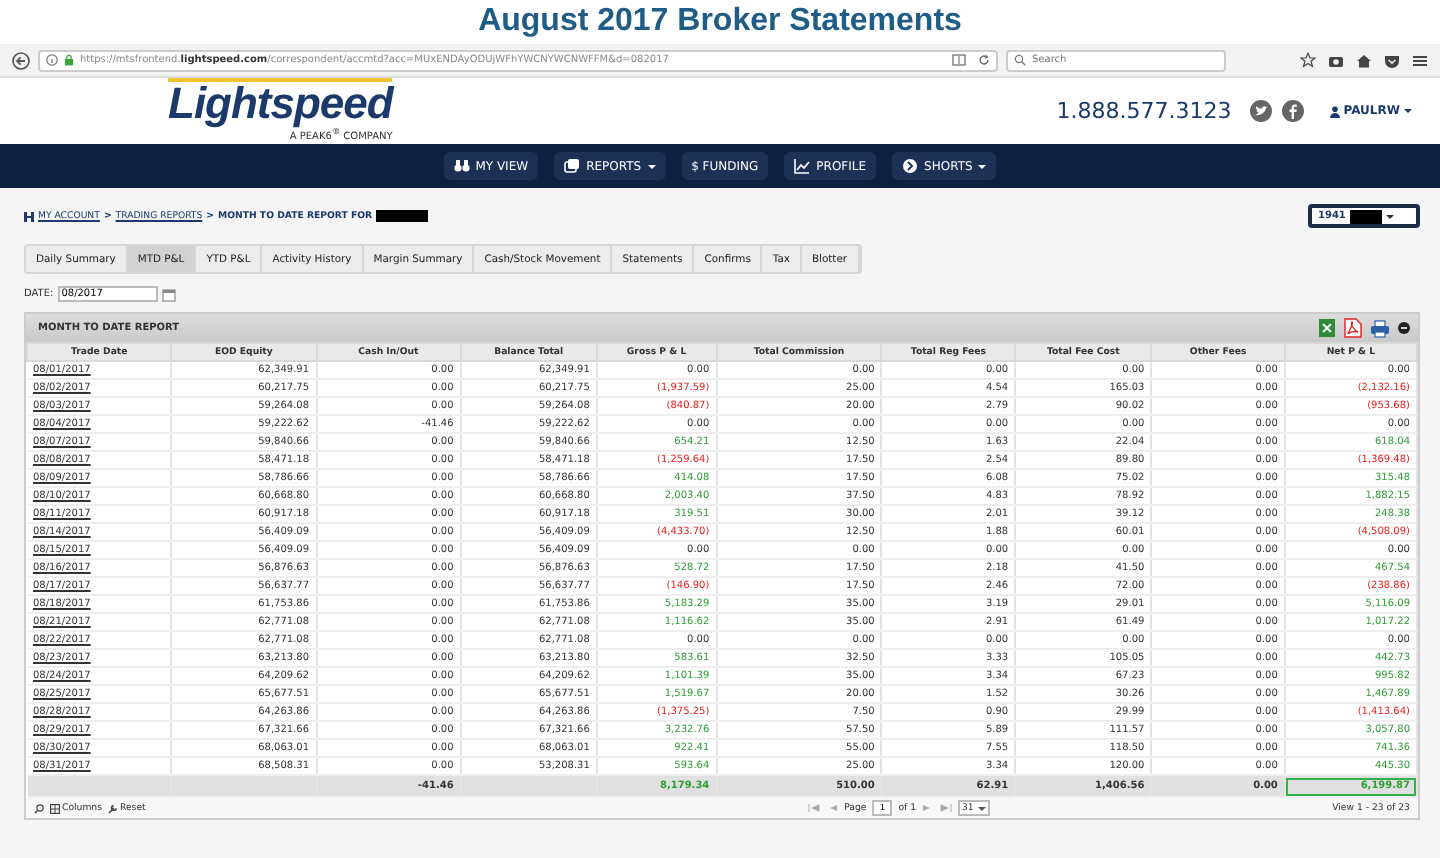 This screenshot has width=1440, height=858. I want to click on wrench-icon, so click(113, 808).